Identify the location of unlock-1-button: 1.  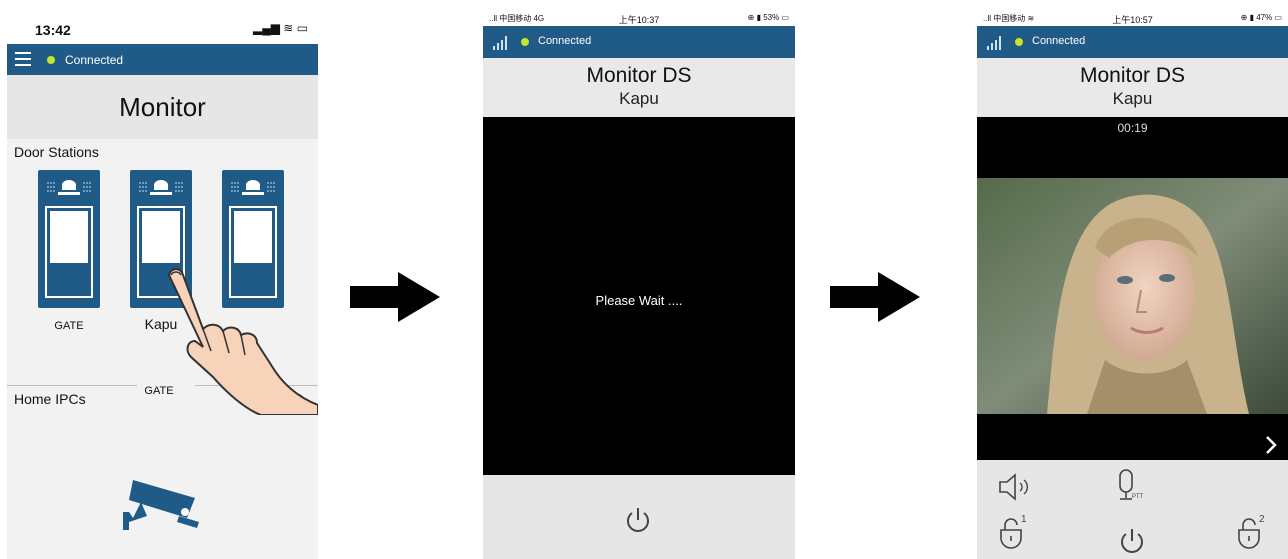
(1017, 535).